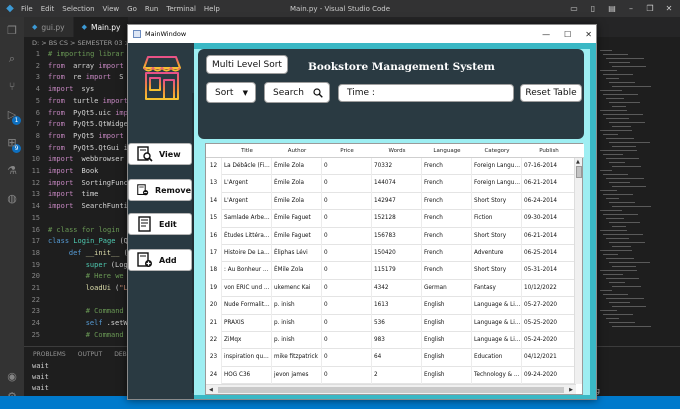 The width and height of the screenshot is (680, 409). What do you see at coordinates (247, 306) in the screenshot?
I see `table-cell: Nude Formalities` at bounding box center [247, 306].